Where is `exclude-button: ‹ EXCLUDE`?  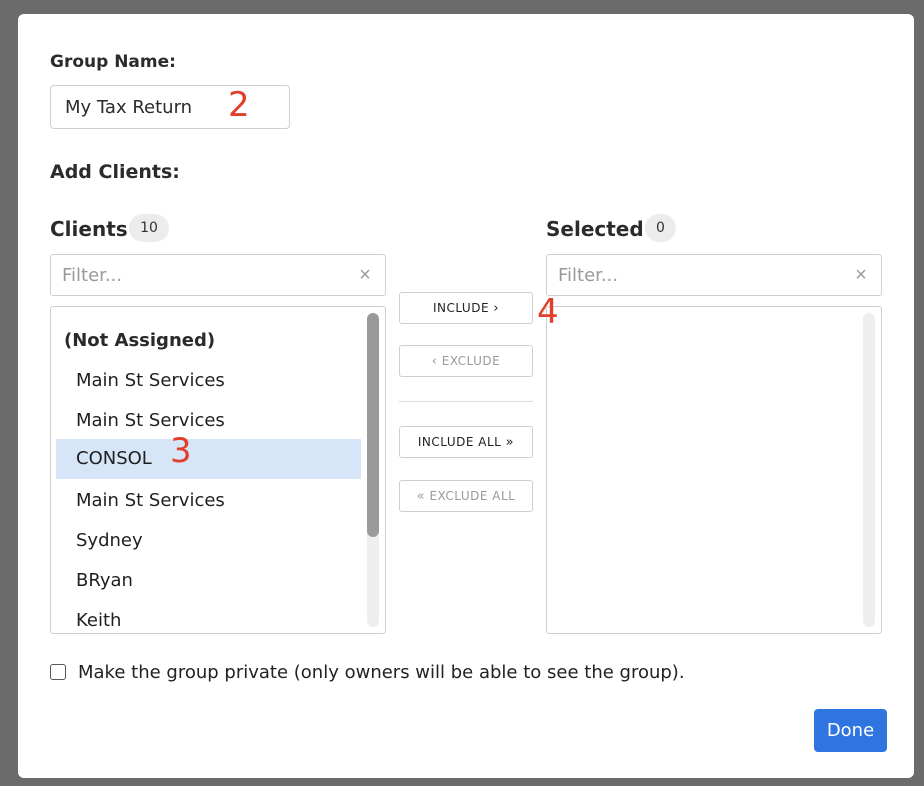 exclude-button: ‹ EXCLUDE is located at coordinates (466, 361).